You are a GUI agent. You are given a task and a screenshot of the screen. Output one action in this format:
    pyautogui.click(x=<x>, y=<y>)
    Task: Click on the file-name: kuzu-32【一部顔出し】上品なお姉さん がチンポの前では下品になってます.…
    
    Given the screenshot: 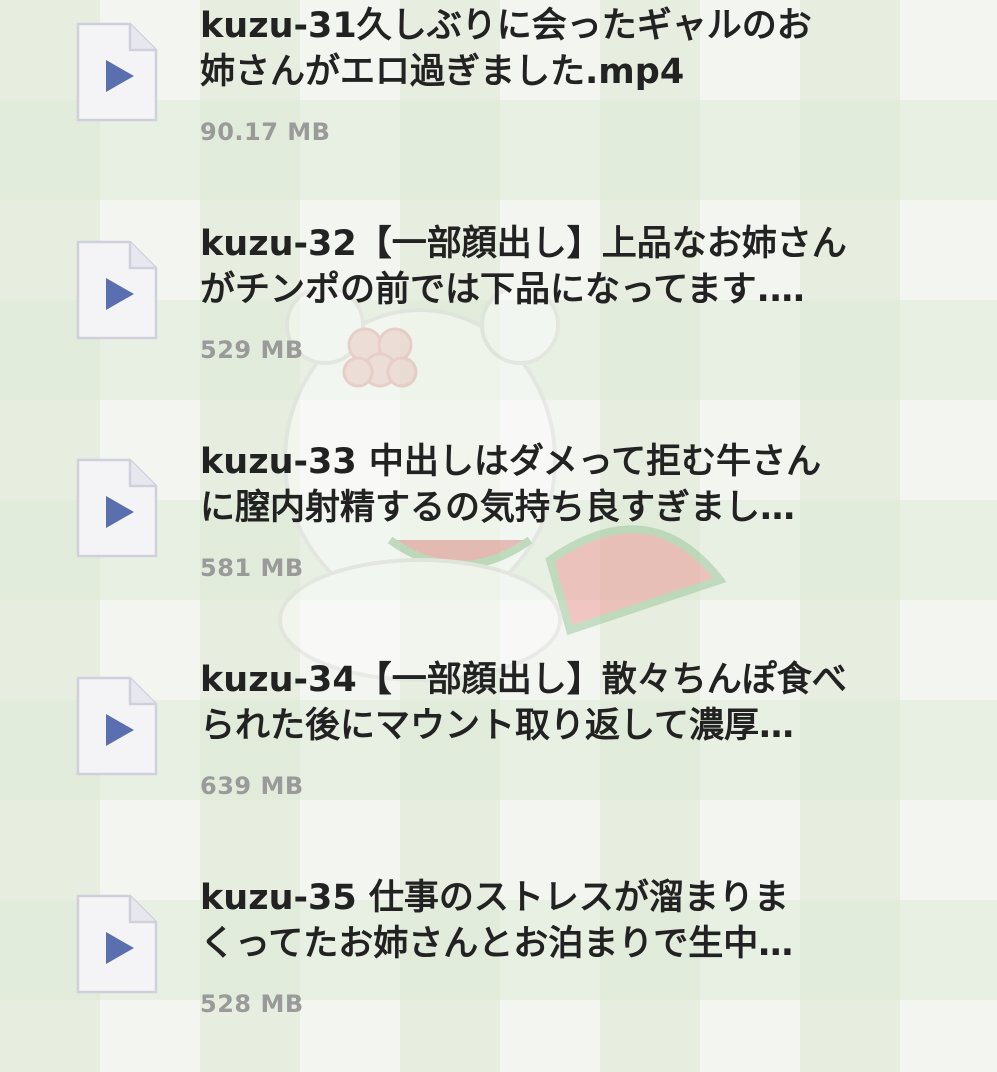 What is the action you would take?
    pyautogui.click(x=523, y=267)
    